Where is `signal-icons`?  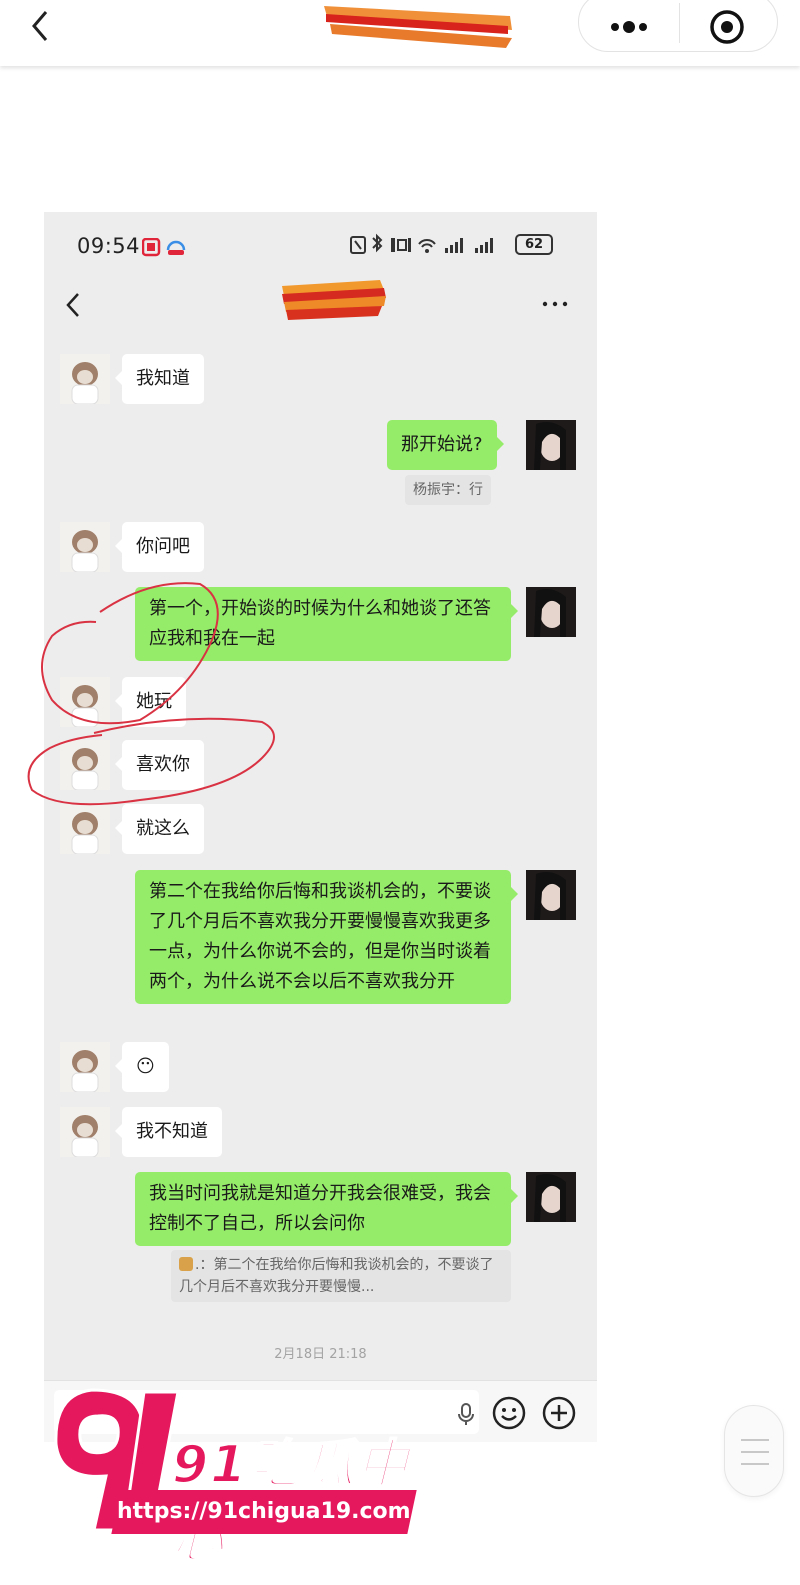 signal-icons is located at coordinates (421, 243).